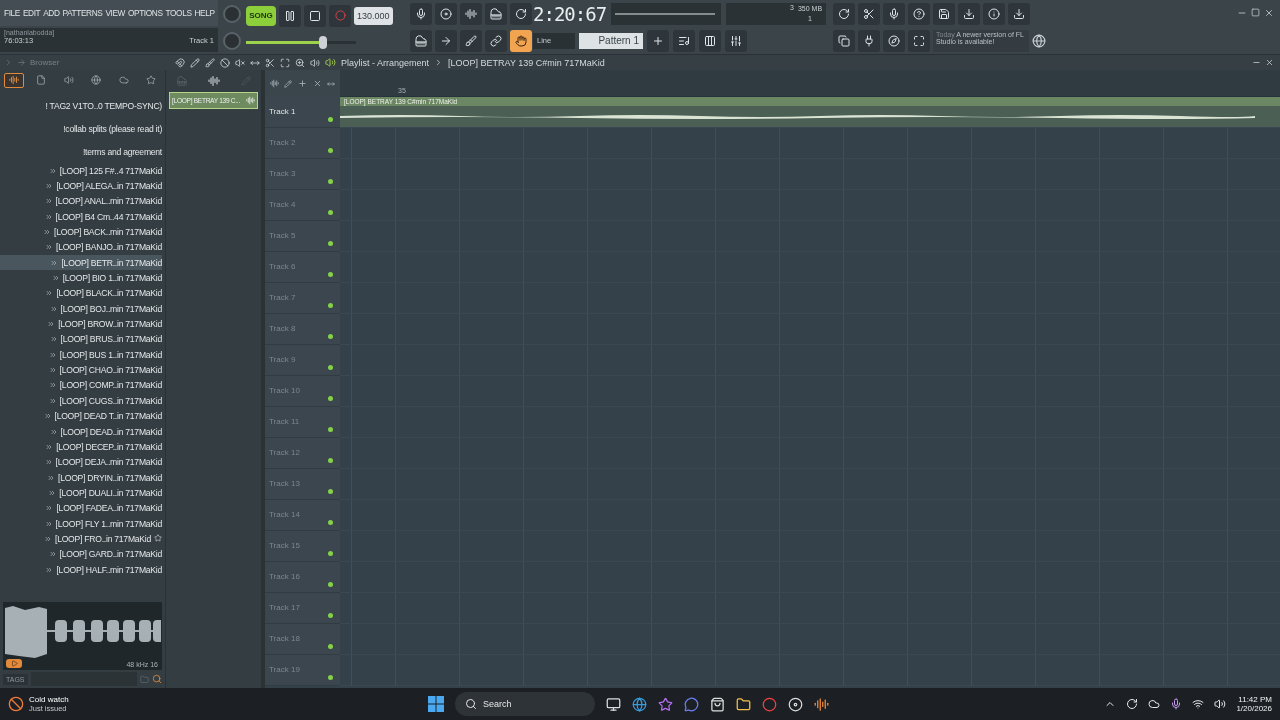  I want to click on menu-item: ADD, so click(51, 13).